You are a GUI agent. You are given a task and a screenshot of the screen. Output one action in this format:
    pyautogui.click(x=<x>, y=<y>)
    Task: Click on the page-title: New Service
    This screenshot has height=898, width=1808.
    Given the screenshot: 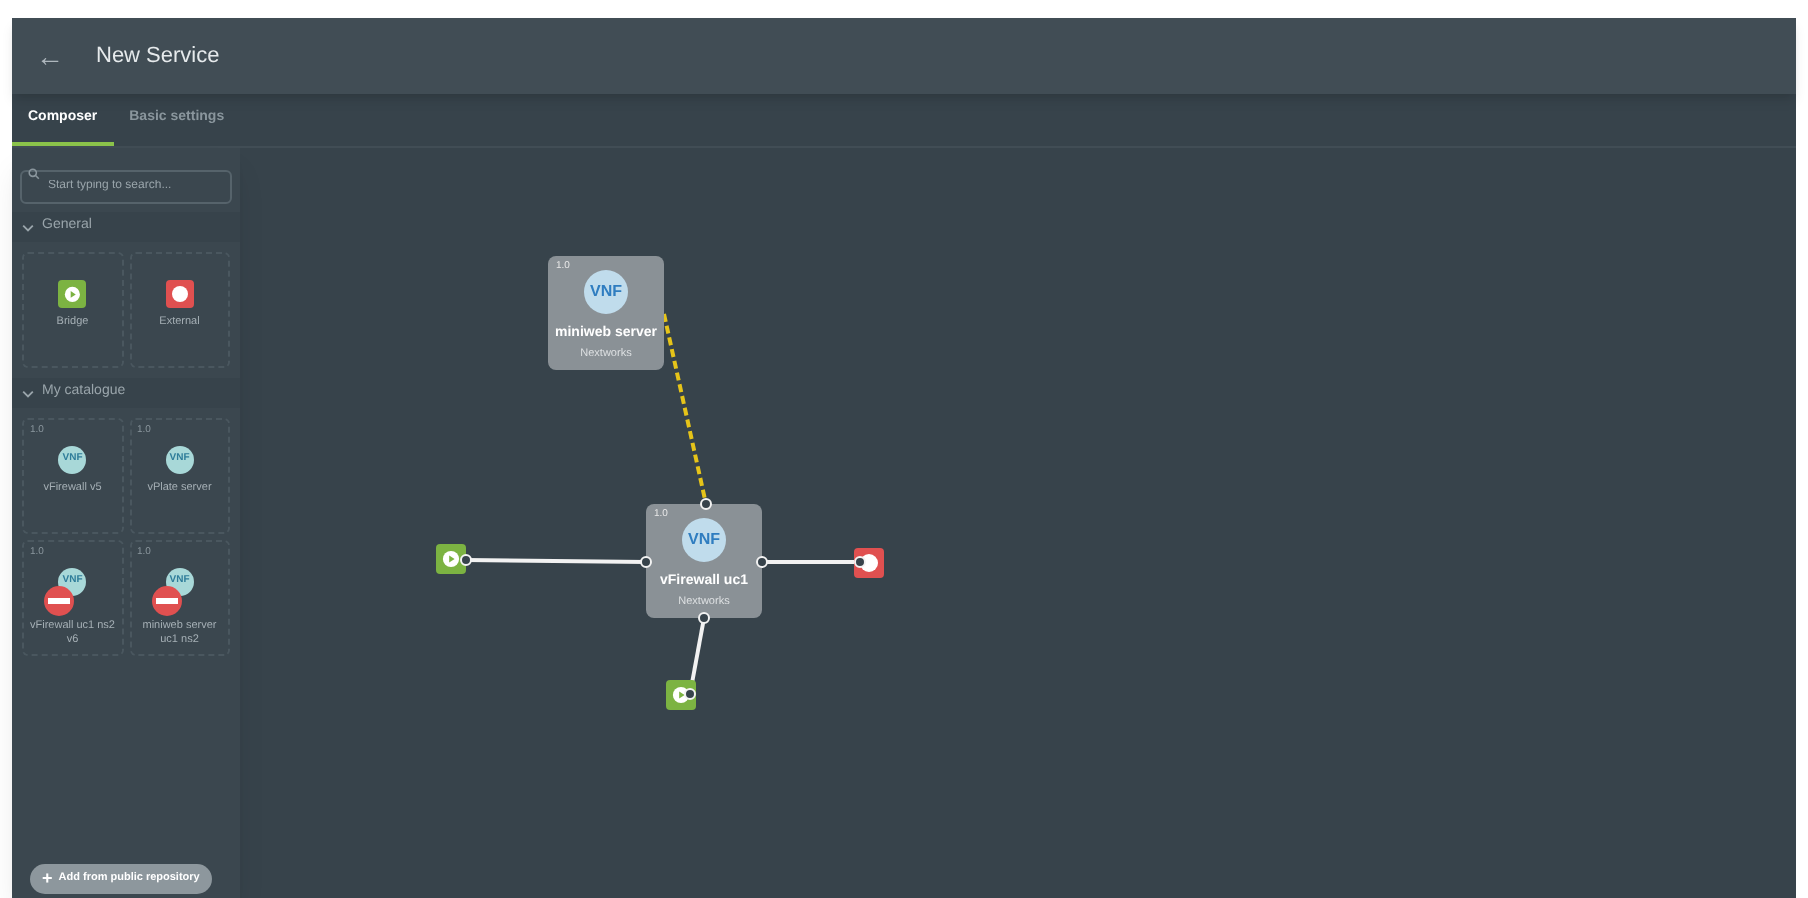 What is the action you would take?
    pyautogui.click(x=158, y=56)
    